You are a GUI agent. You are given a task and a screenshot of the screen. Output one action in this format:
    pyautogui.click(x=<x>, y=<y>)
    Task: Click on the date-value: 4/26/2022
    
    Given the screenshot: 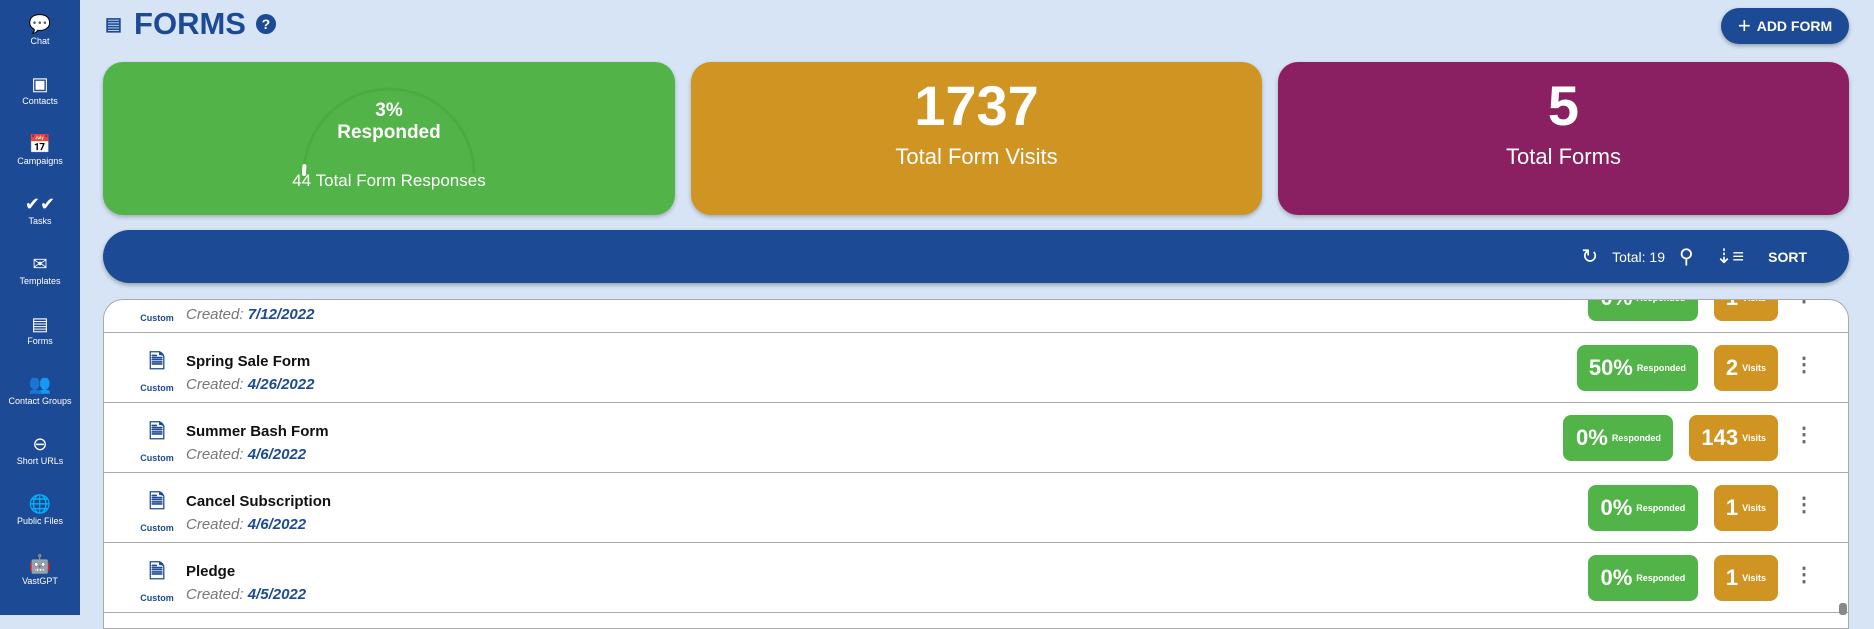 What is the action you would take?
    pyautogui.click(x=281, y=384)
    